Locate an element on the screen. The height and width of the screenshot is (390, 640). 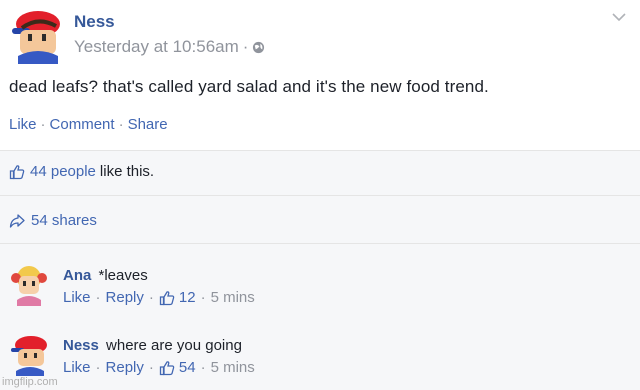
post-timestamp: Yesterday at 10:56am · is located at coordinates (169, 47).